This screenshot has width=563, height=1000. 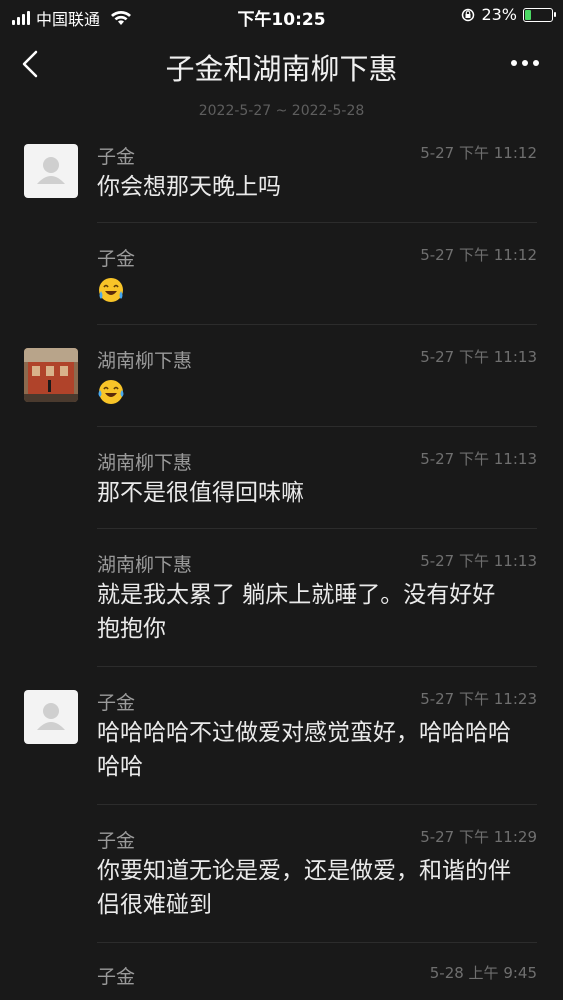 I want to click on message-item: 子金 5-27 下午 11:23 哈哈哈哈不过做爱对感觉蛮好，哈哈哈哈 哈哈, so click(x=281, y=746).